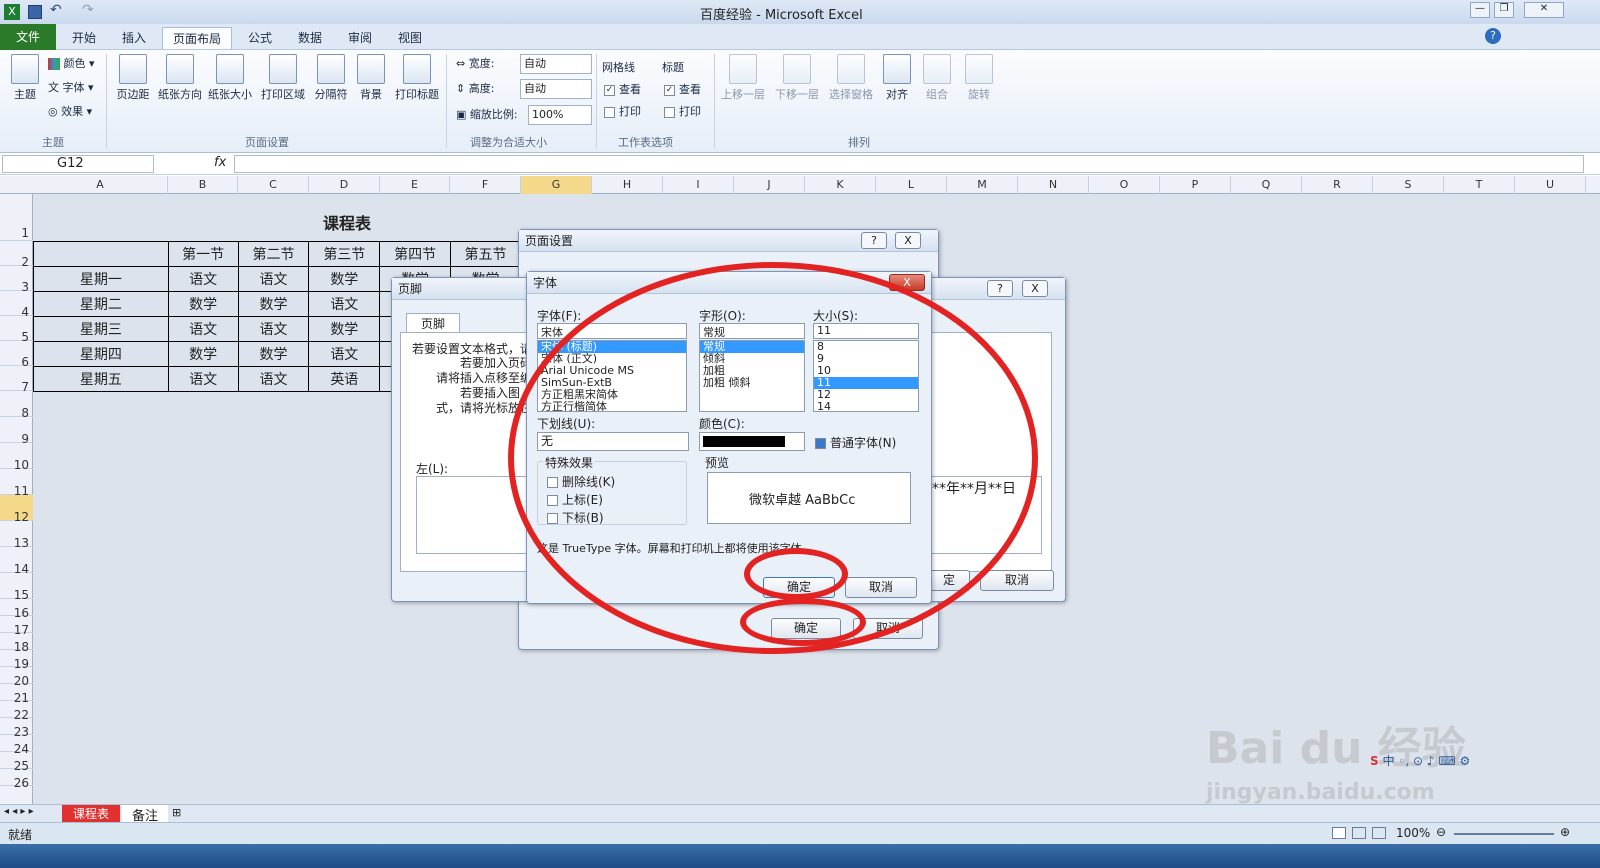  Describe the element at coordinates (84, 38) in the screenshot. I see `tab-home: 开始` at that location.